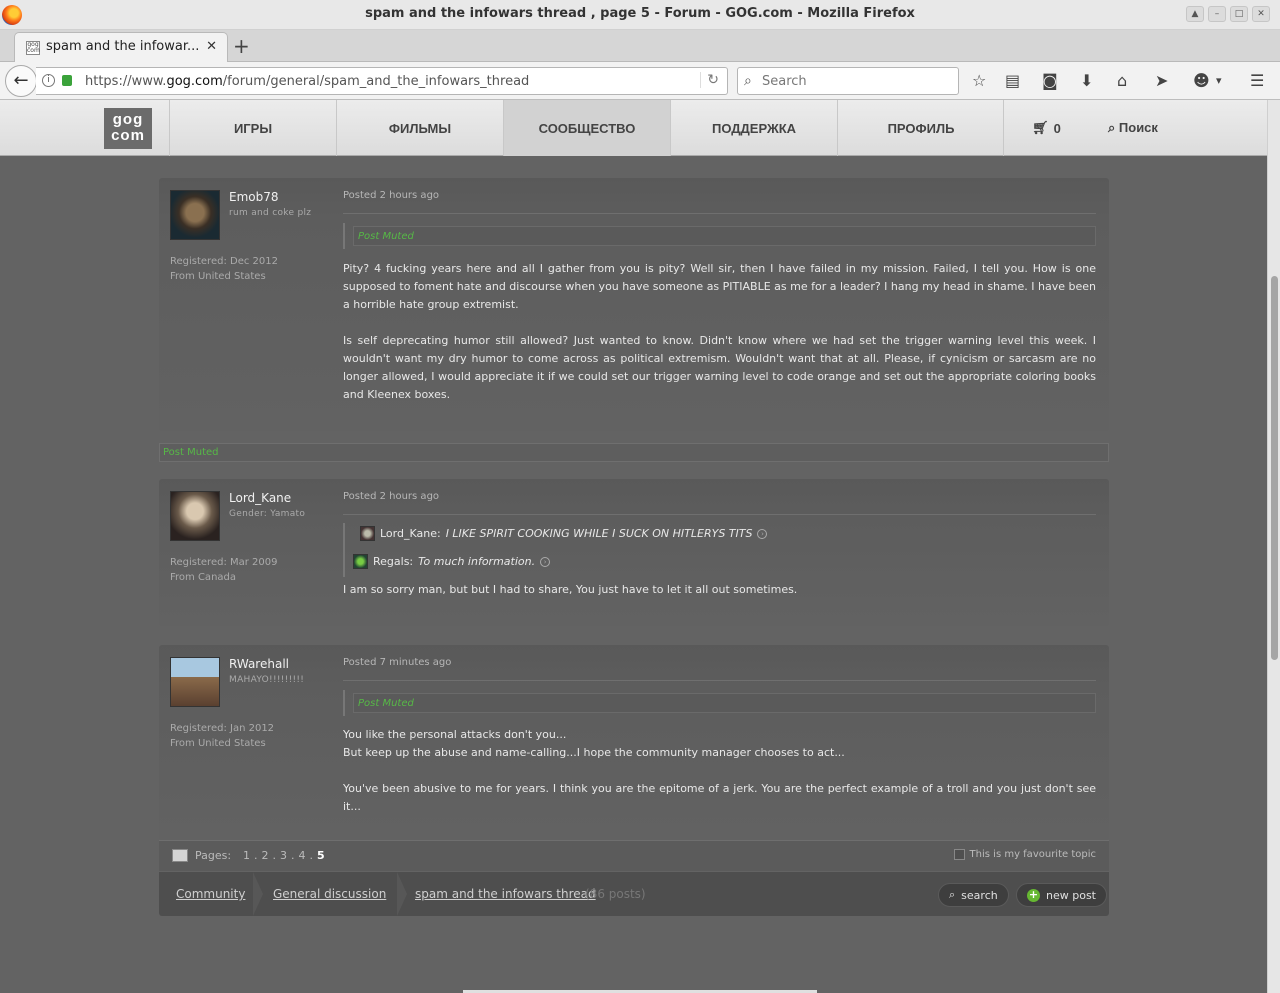 The image size is (1280, 993). Describe the element at coordinates (634, 452) in the screenshot. I see `muted-post-bar: Post Muted` at that location.